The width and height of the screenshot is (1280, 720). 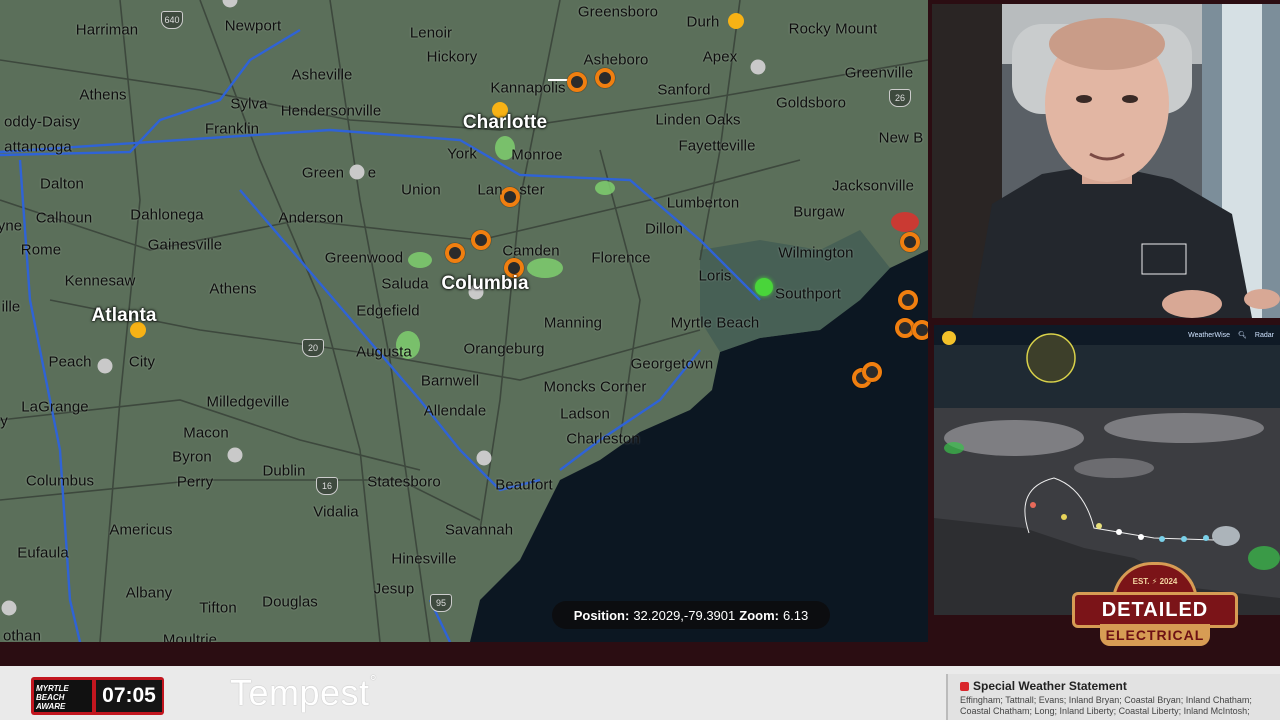 What do you see at coordinates (621, 258) in the screenshot?
I see `city-label: Florence` at bounding box center [621, 258].